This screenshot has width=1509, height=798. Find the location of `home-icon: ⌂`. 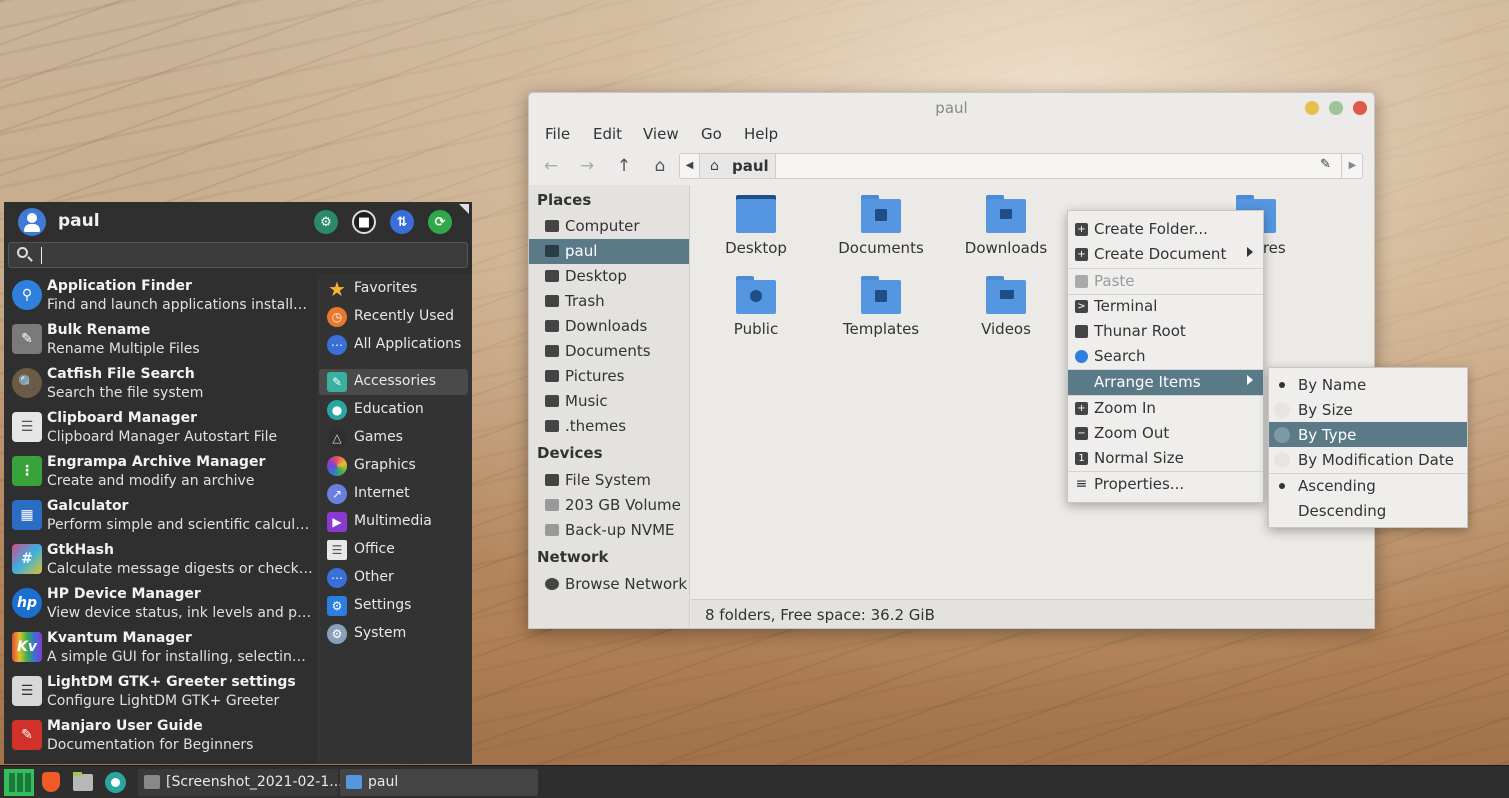

home-icon: ⌂ is located at coordinates (660, 166).